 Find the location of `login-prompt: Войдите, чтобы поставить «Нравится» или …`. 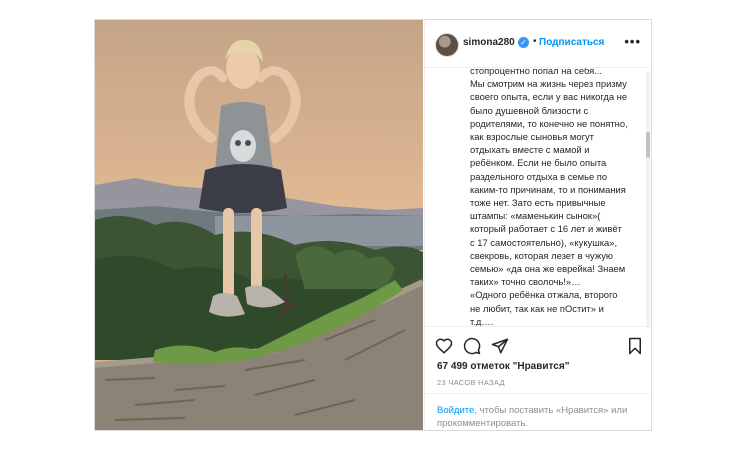

login-prompt: Войдите, чтобы поставить «Нравится» или … is located at coordinates (539, 412).